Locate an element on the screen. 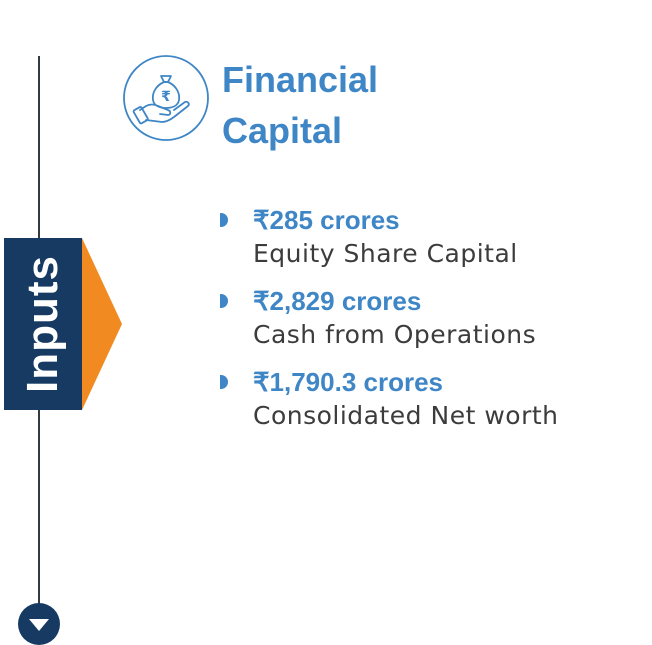  hand-money-bag-rupee-icon: ₹ is located at coordinates (166, 98).